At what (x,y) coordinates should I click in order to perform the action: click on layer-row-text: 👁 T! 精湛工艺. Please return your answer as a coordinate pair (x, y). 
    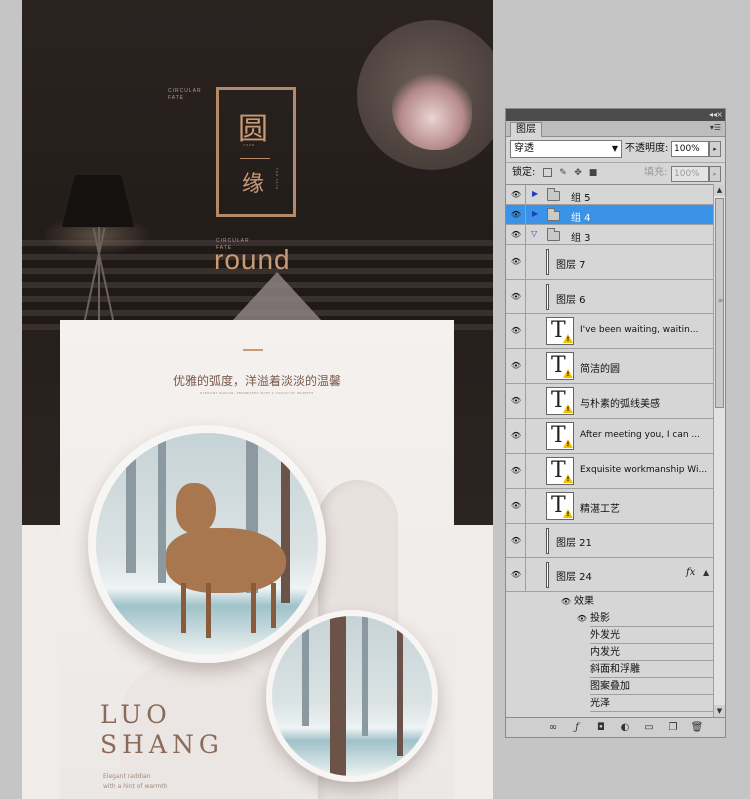
    Looking at the image, I should click on (609, 506).